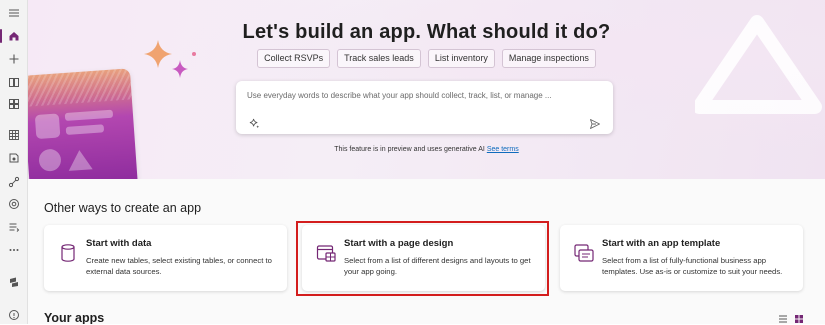  Describe the element at coordinates (13, 13) in the screenshot. I see `hamburger-icon` at that location.